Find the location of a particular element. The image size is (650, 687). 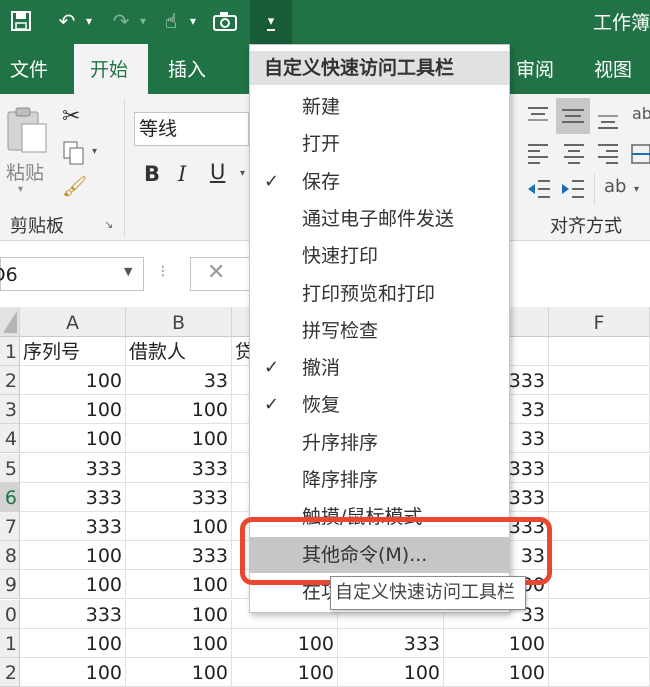

row-header: 3 is located at coordinates (10, 410).